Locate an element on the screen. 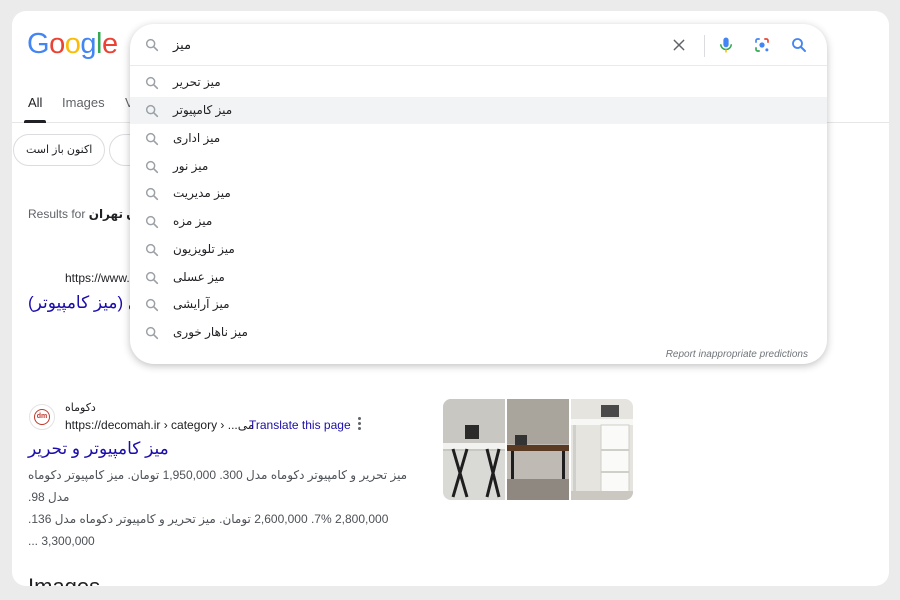  result-thumbnails is located at coordinates (538, 449).